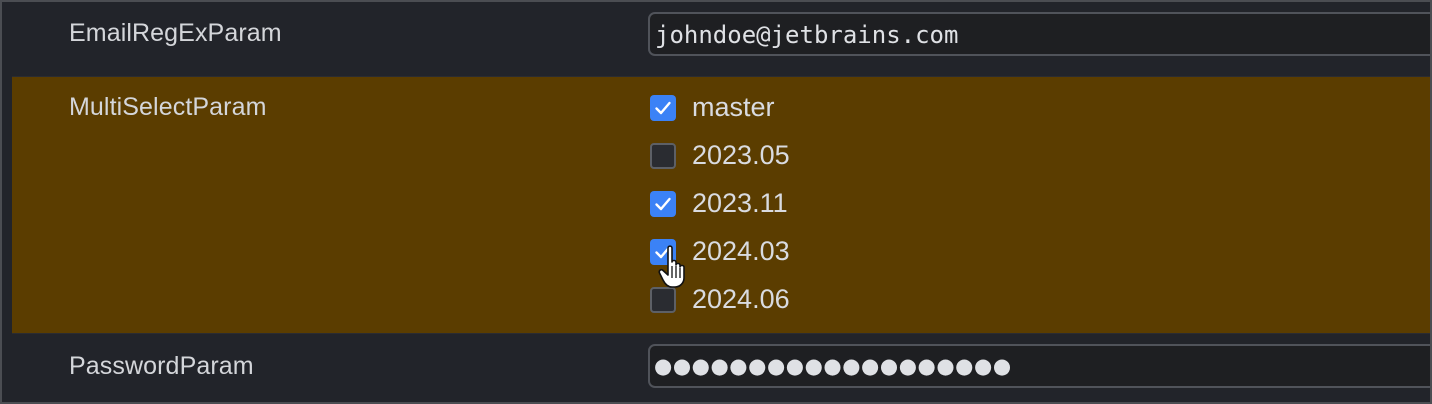 The width and height of the screenshot is (1432, 404). I want to click on email-regex-param-input: johndoe@jetbrains.com, so click(1039, 34).